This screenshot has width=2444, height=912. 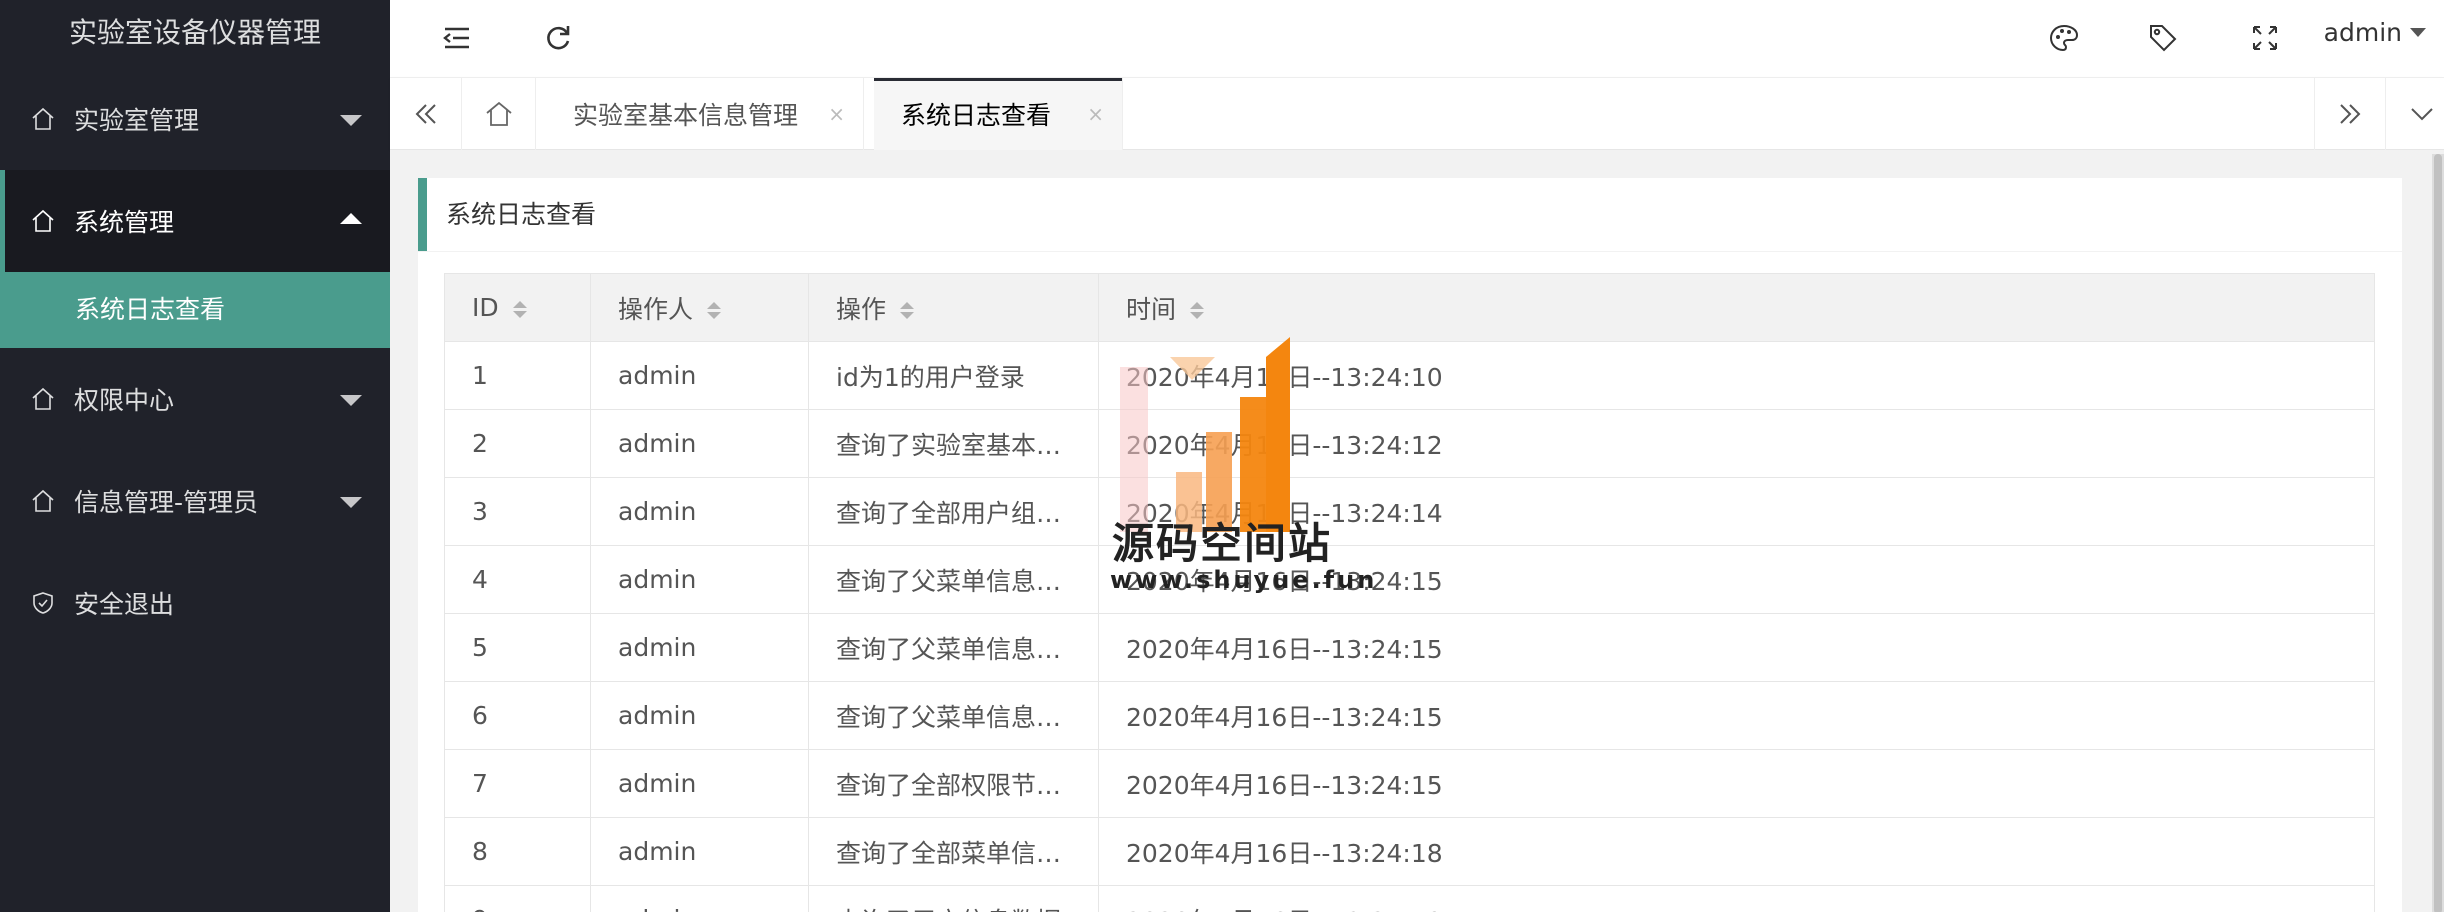 I want to click on table-row: 8 admin 查询了全部菜单信… 2020年4月16日--13:24:18, so click(x=1409, y=851).